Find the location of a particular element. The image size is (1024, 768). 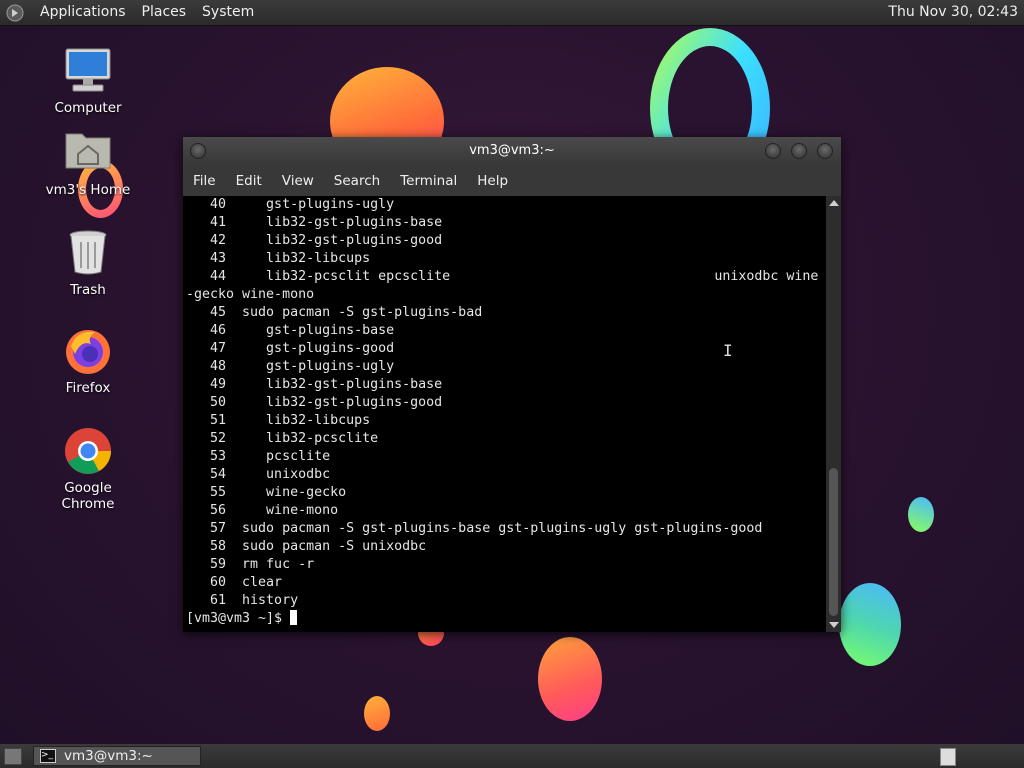

firefox-icon is located at coordinates (88, 351).